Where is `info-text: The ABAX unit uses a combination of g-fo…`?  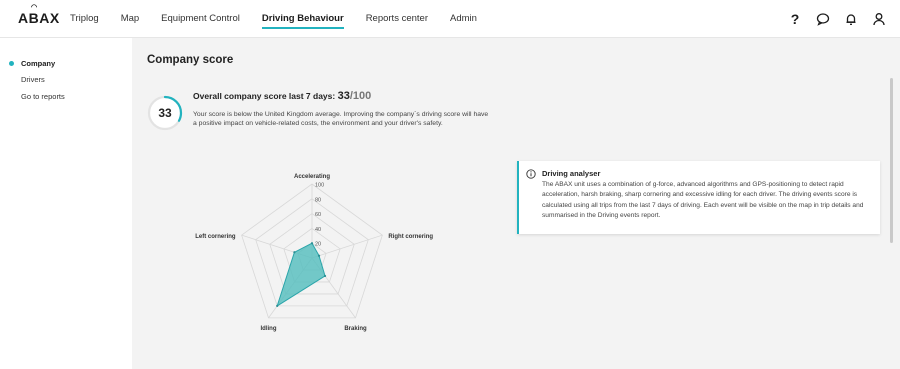 info-text: The ABAX unit uses a combination of g-fo… is located at coordinates (703, 200).